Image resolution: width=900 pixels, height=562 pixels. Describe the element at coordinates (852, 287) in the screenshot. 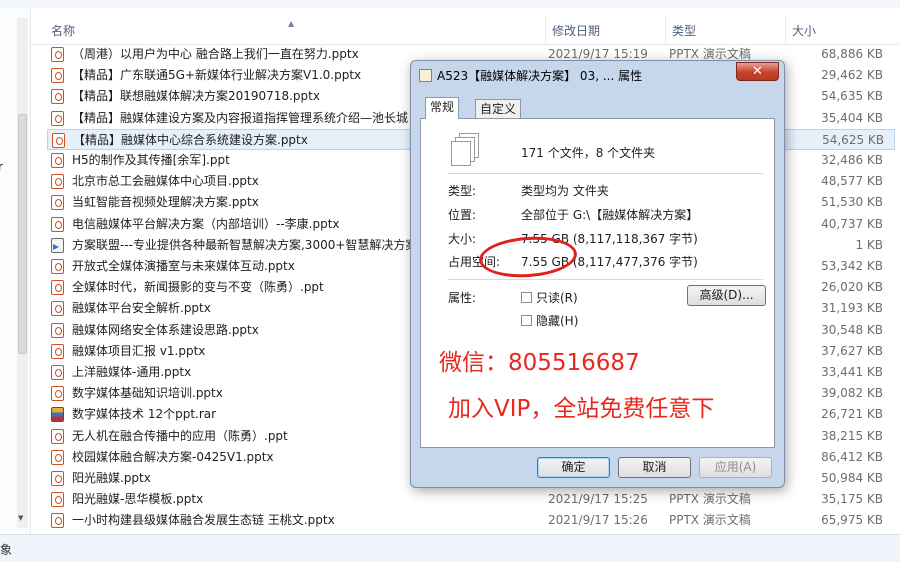

I see `file-size: 26,020 KB` at that location.